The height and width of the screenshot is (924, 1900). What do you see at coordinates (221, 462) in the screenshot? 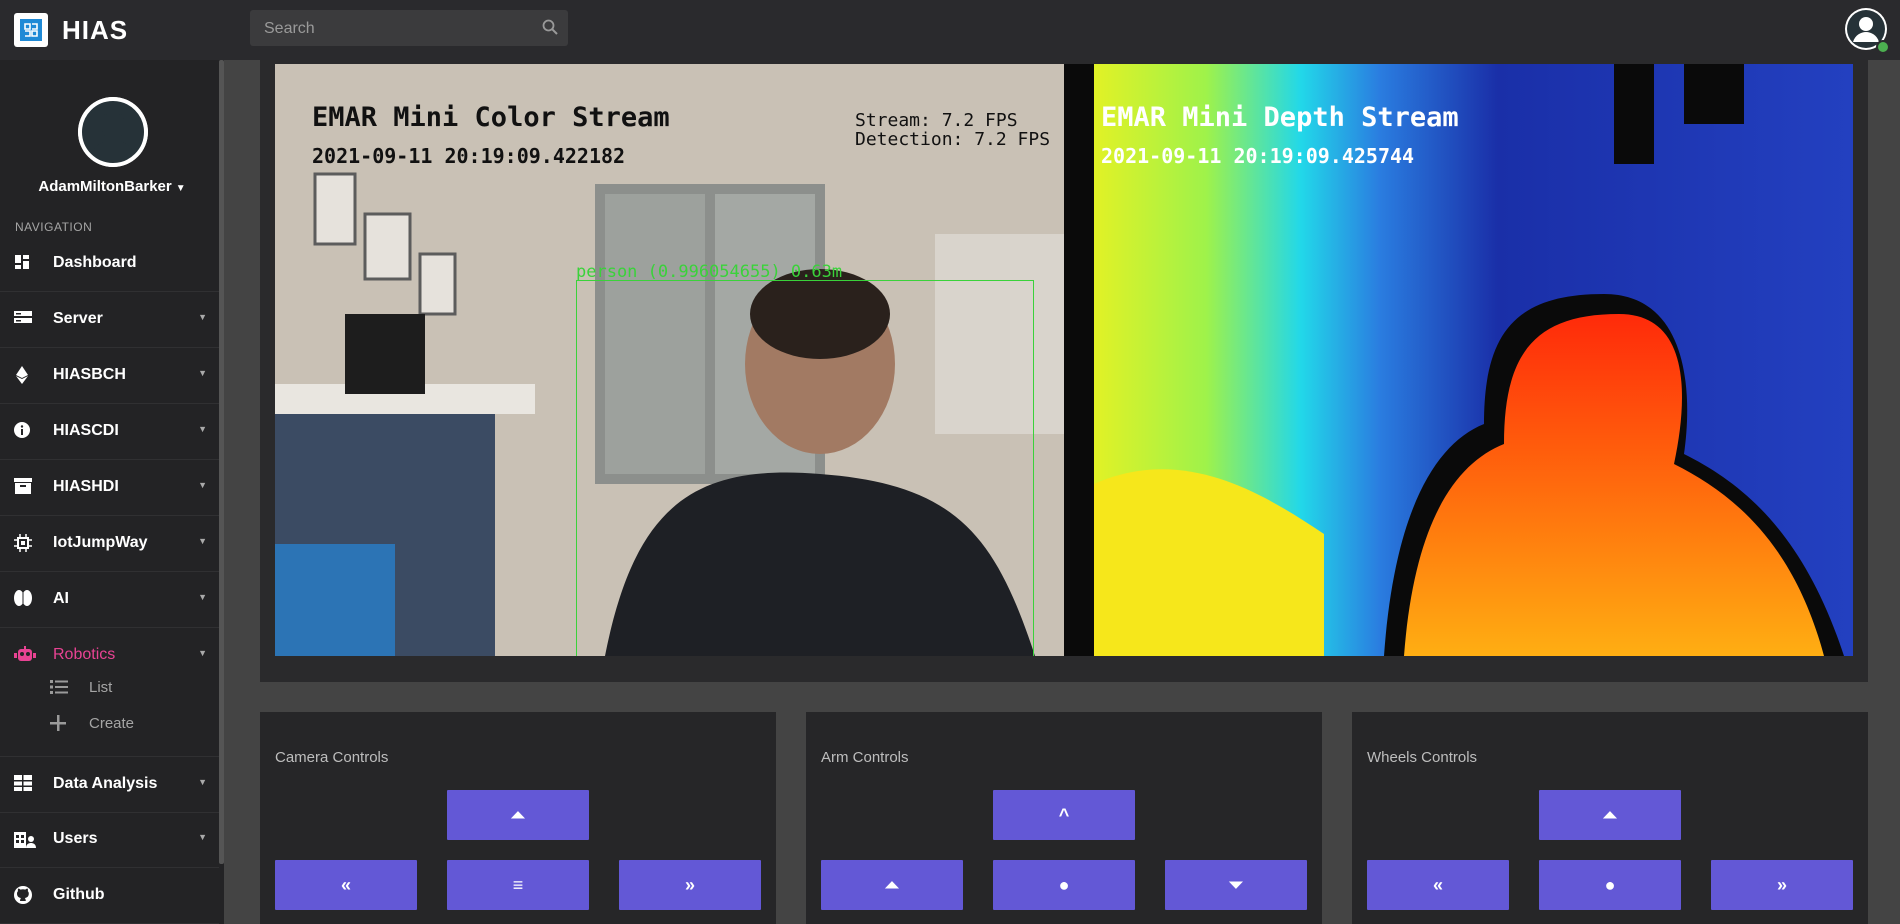
I see `sidebar-scrollbar` at bounding box center [221, 462].